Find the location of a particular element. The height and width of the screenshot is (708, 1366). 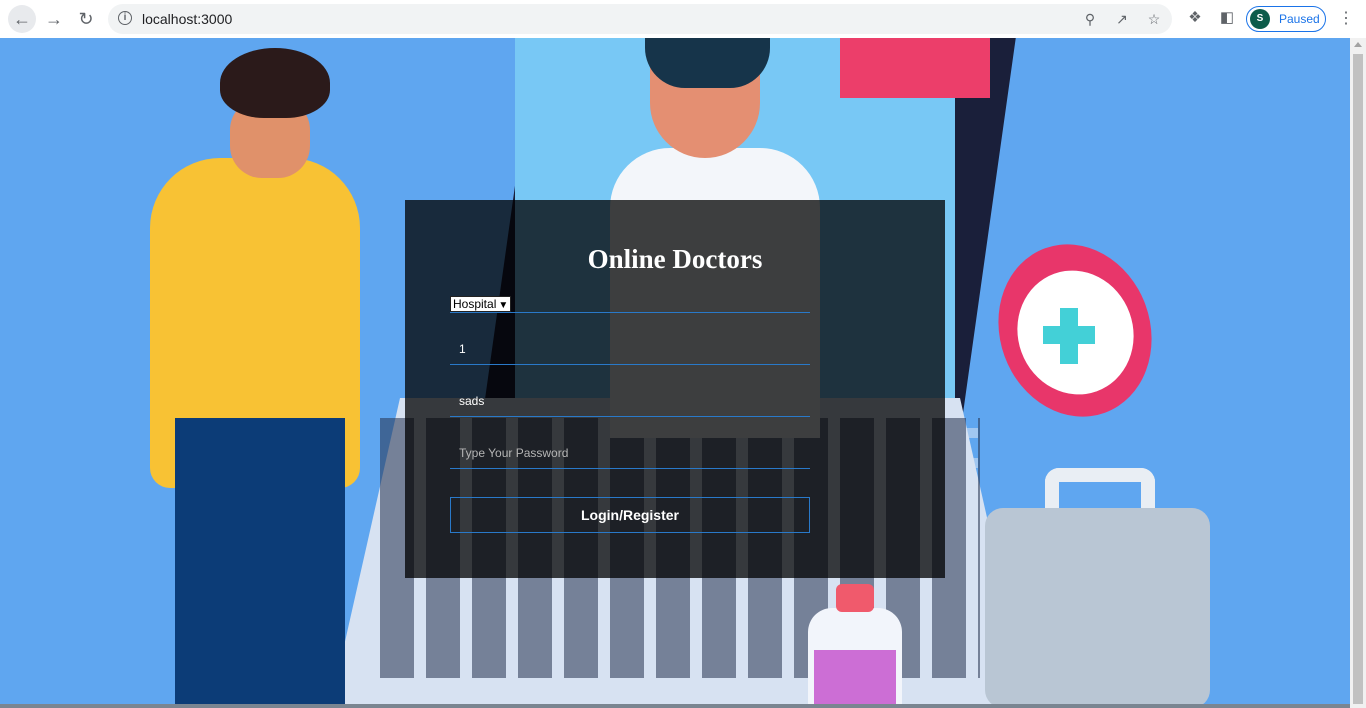

medical-cross-bar is located at coordinates (1069, 335).